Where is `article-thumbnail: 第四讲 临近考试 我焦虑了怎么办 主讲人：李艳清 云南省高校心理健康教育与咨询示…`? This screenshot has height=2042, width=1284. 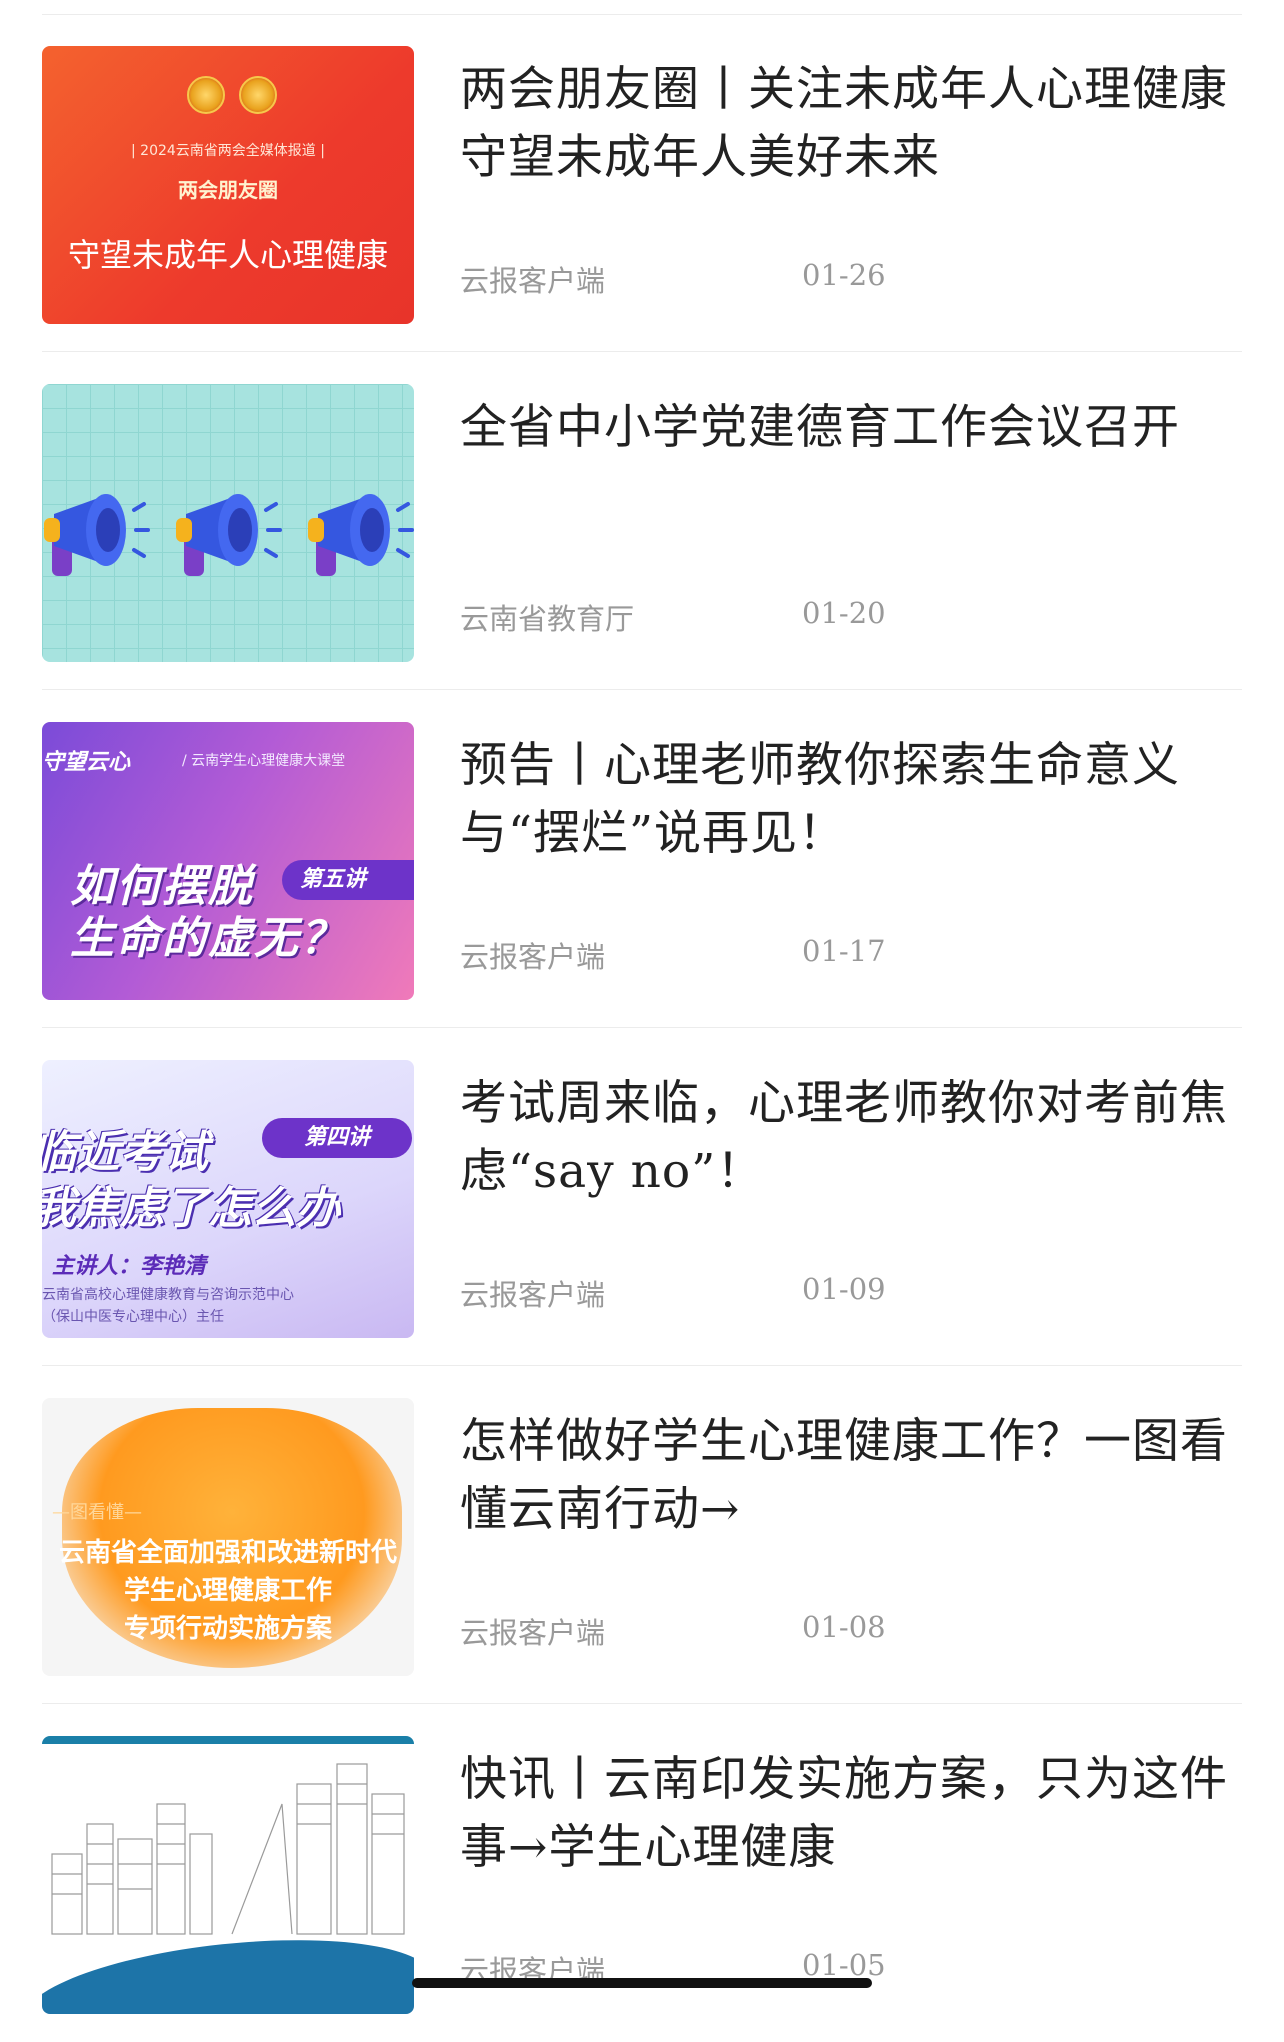
article-thumbnail: 第四讲 临近考试 我焦虑了怎么办 主讲人：李艳清 云南省高校心理健康教育与咨询示… is located at coordinates (228, 1199).